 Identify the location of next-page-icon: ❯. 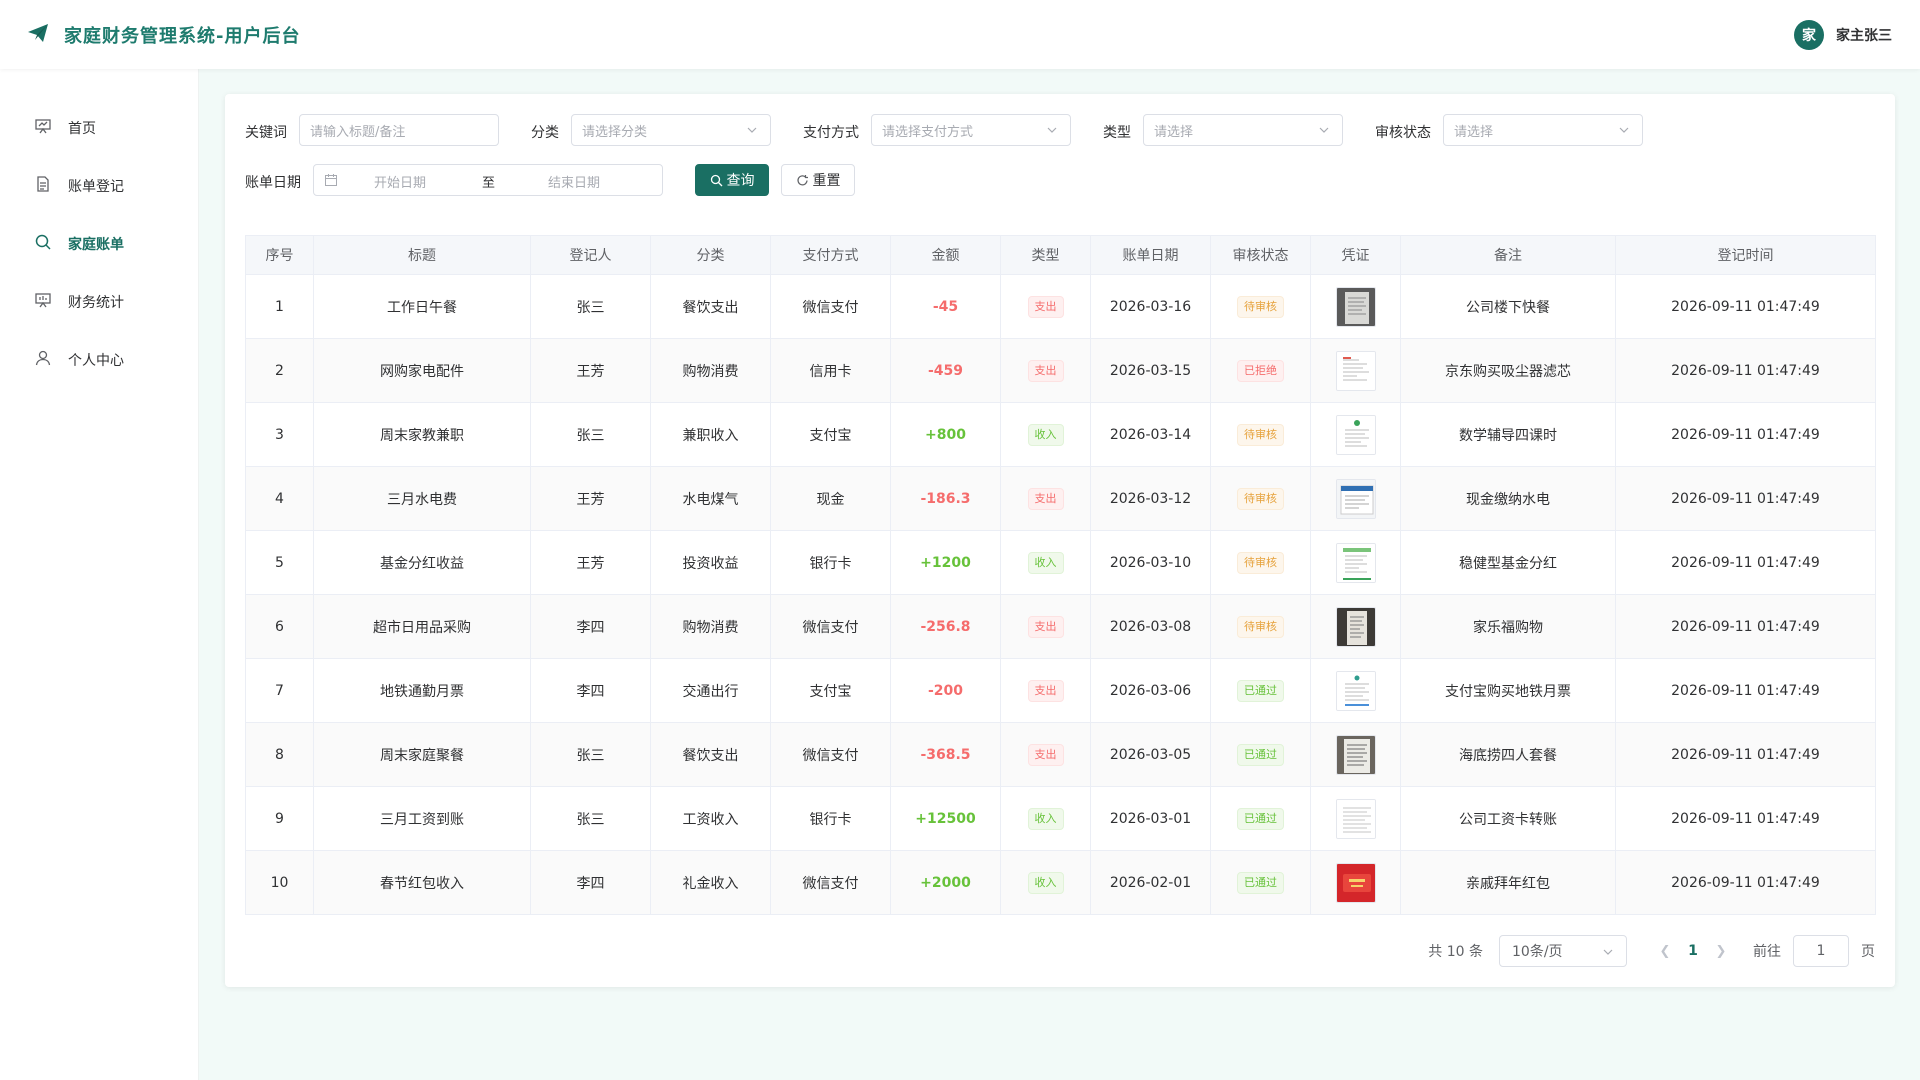
(1721, 951).